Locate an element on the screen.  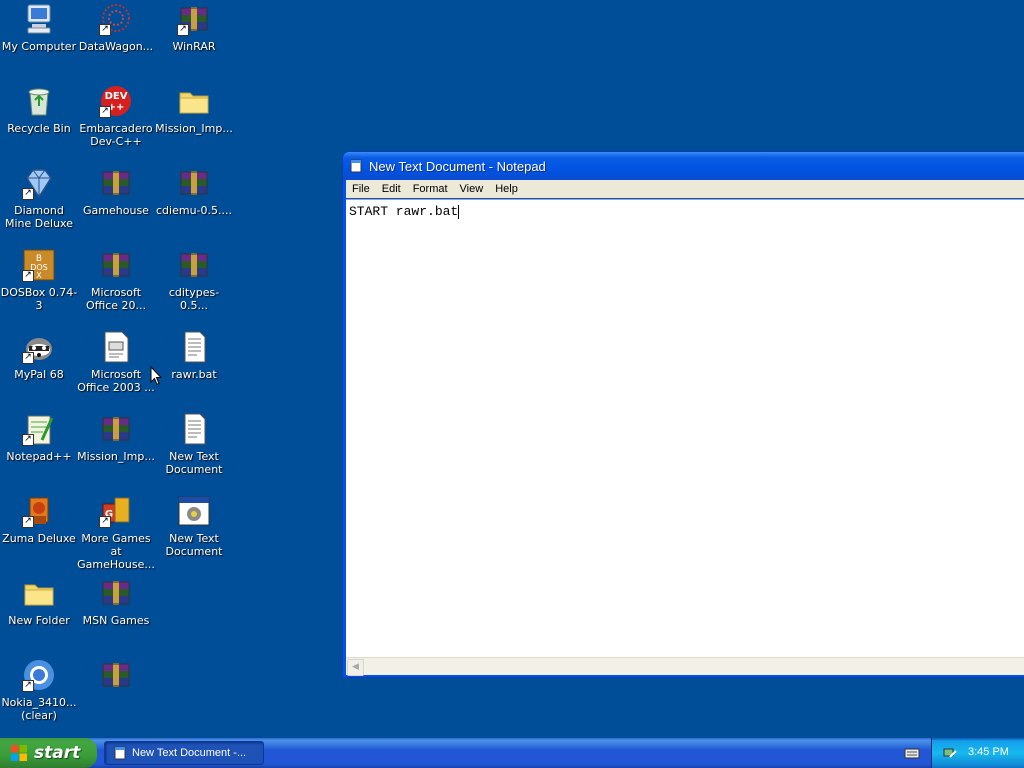
taskbar: start New Text Document -... 3:45 PM is located at coordinates (512, 753).